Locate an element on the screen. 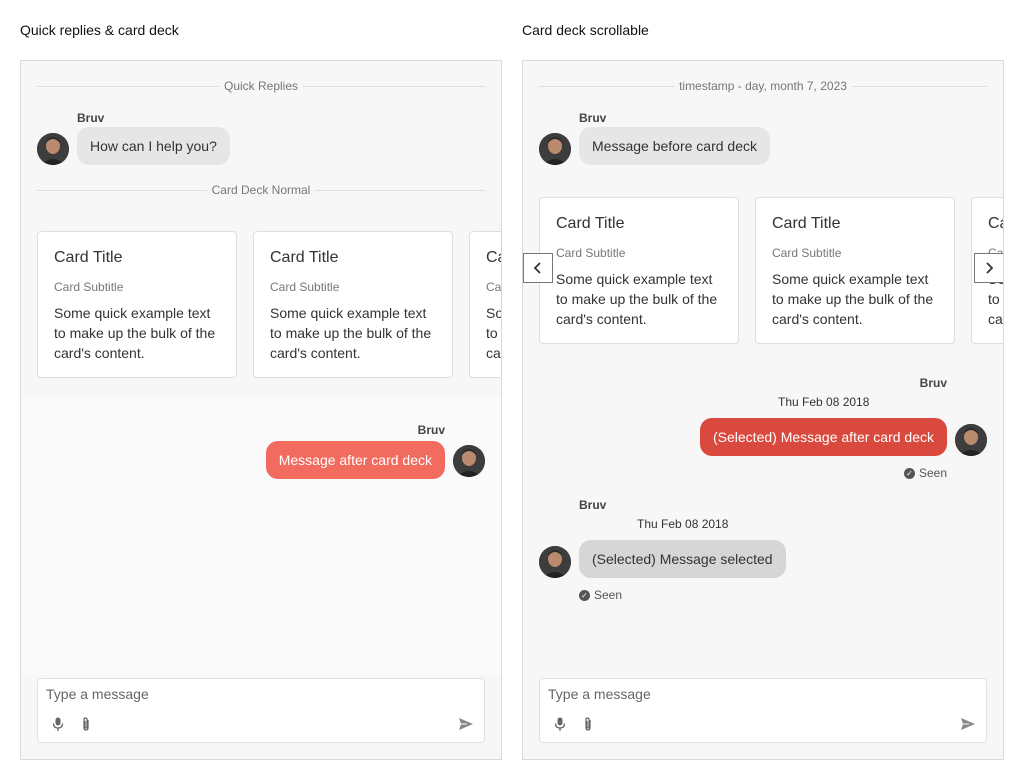 The image size is (1024, 780). chevron-right-icon is located at coordinates (990, 268).